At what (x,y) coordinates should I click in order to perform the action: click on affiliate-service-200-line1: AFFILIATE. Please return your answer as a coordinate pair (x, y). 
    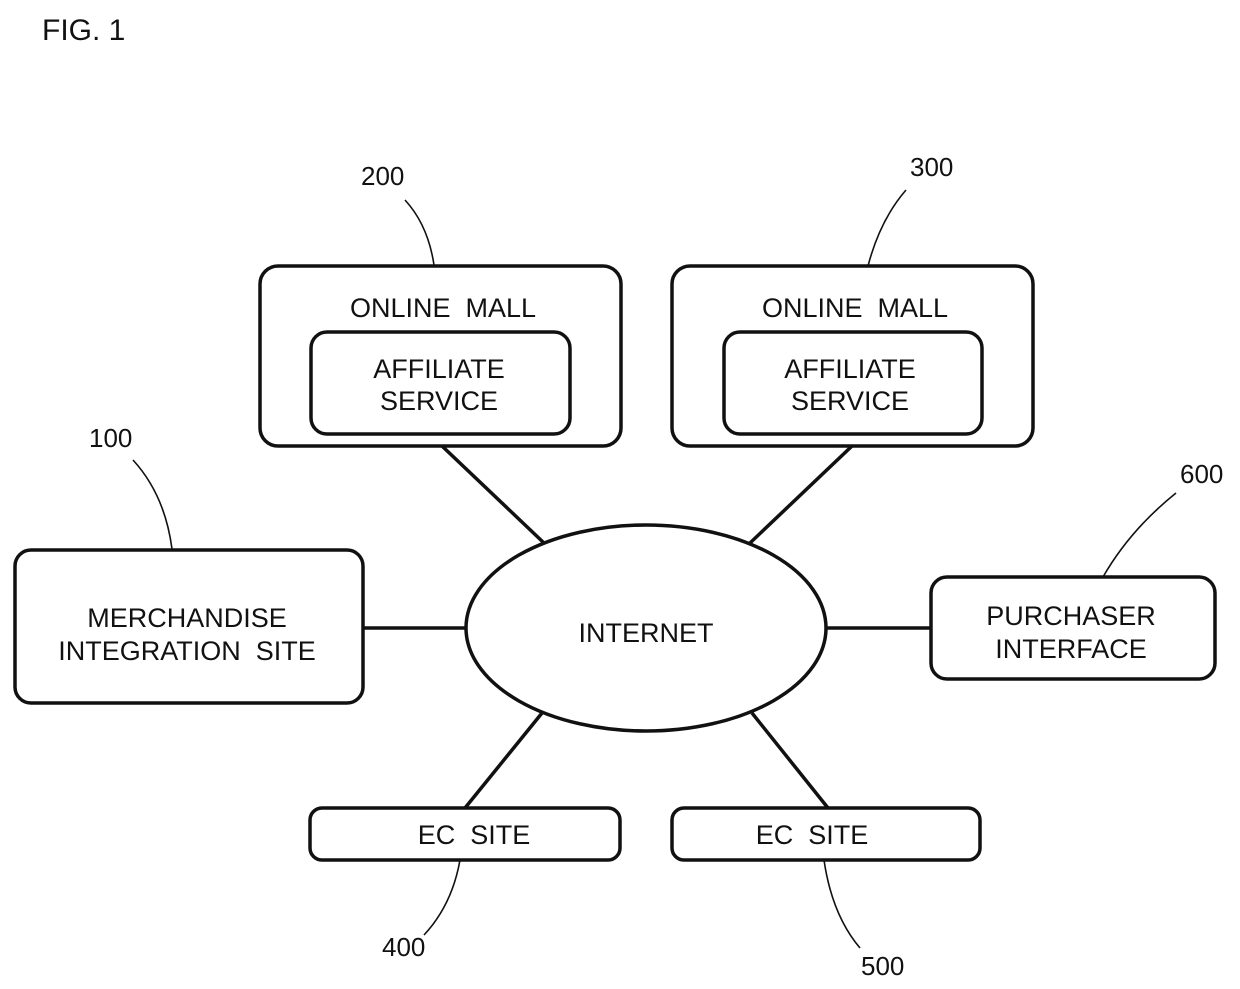
    Looking at the image, I should click on (439, 369).